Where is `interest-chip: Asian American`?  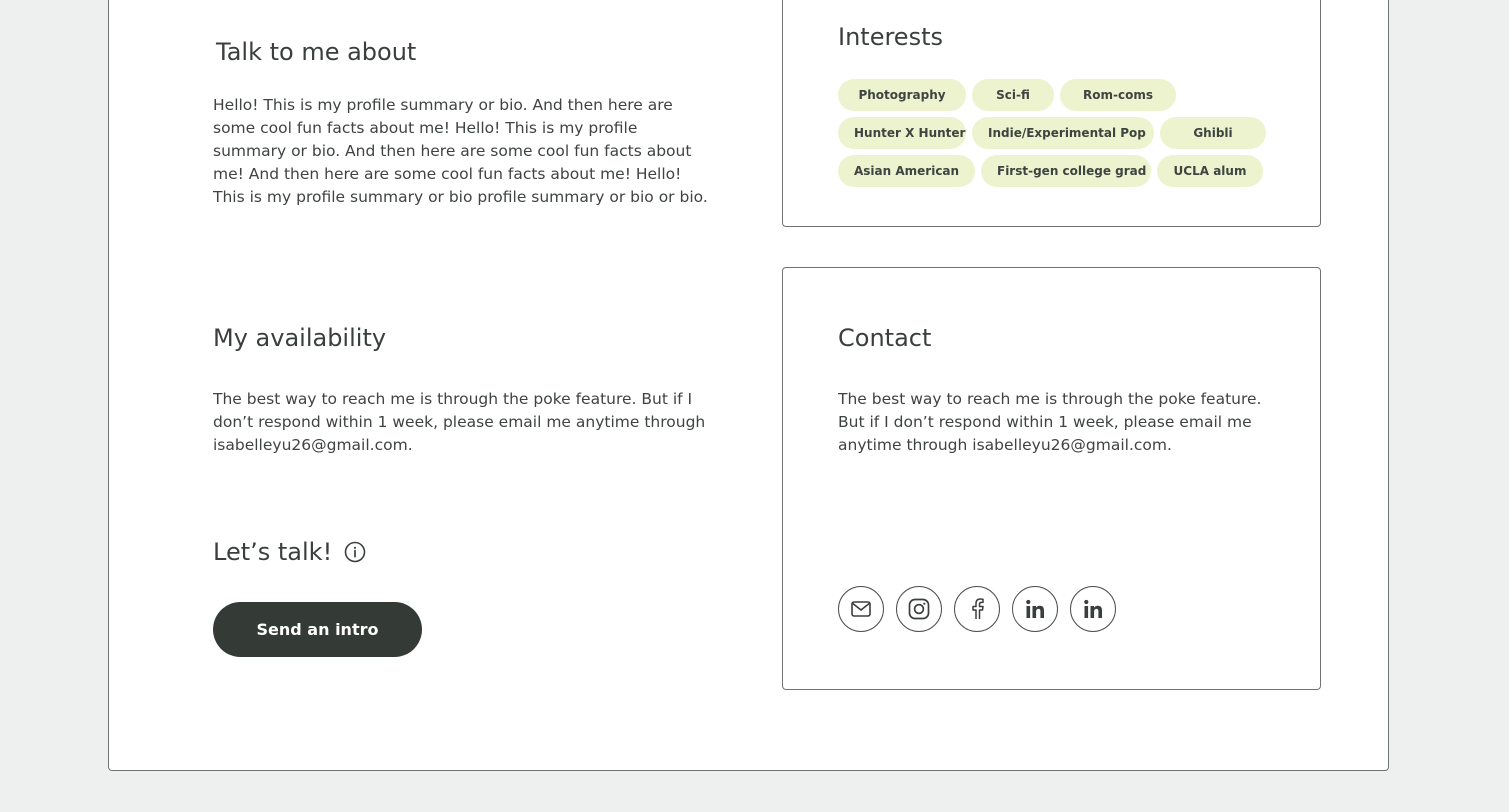
interest-chip: Asian American is located at coordinates (906, 171).